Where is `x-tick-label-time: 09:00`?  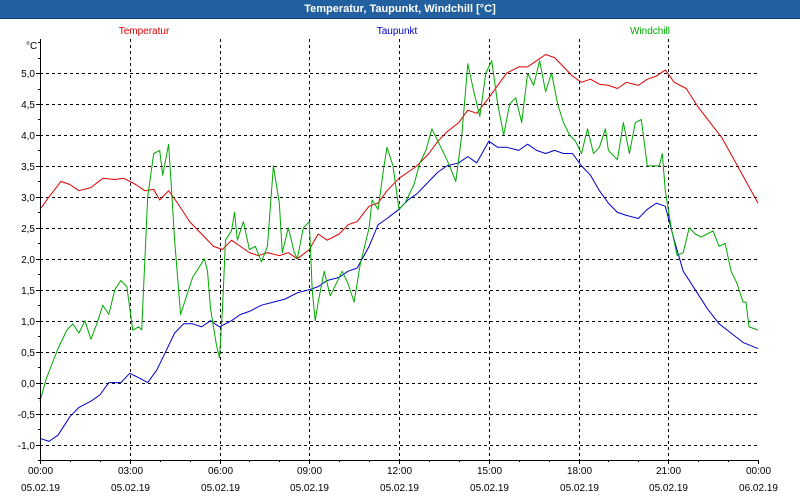
x-tick-label-time: 09:00 is located at coordinates (309, 471).